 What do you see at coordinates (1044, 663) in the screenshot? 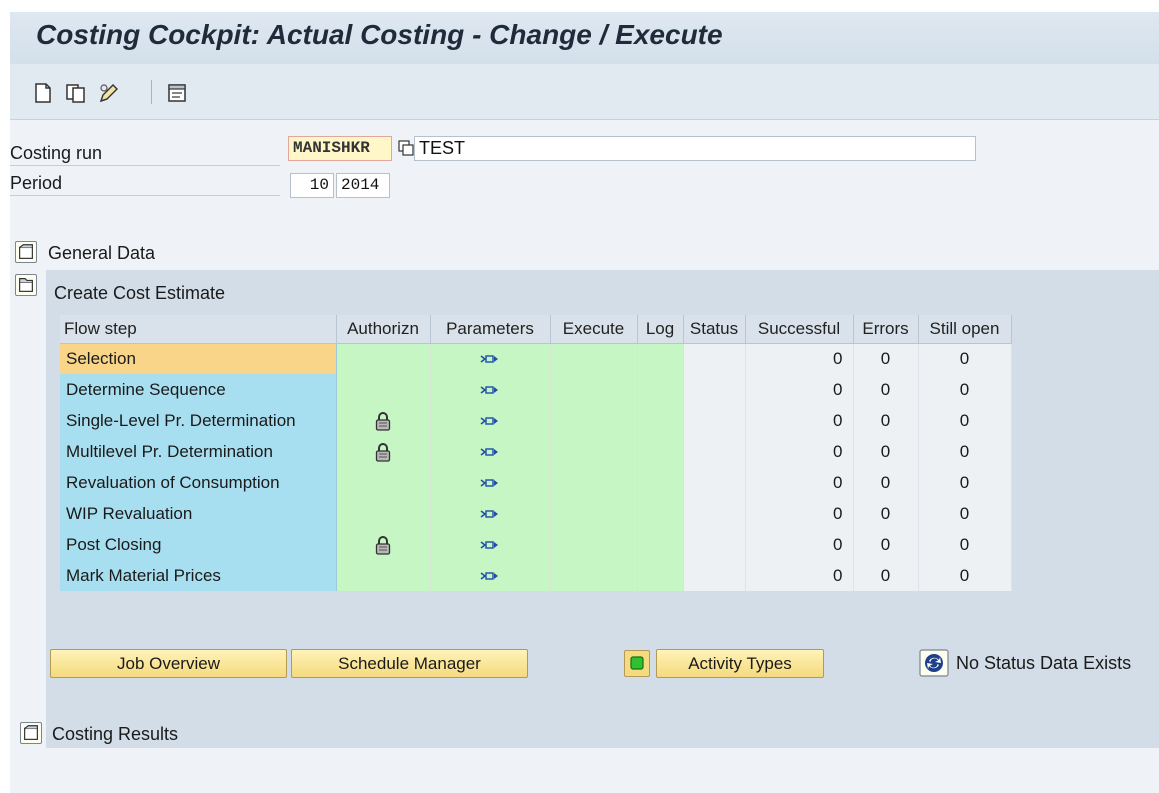
I see `status-message: No Status Data Exists` at bounding box center [1044, 663].